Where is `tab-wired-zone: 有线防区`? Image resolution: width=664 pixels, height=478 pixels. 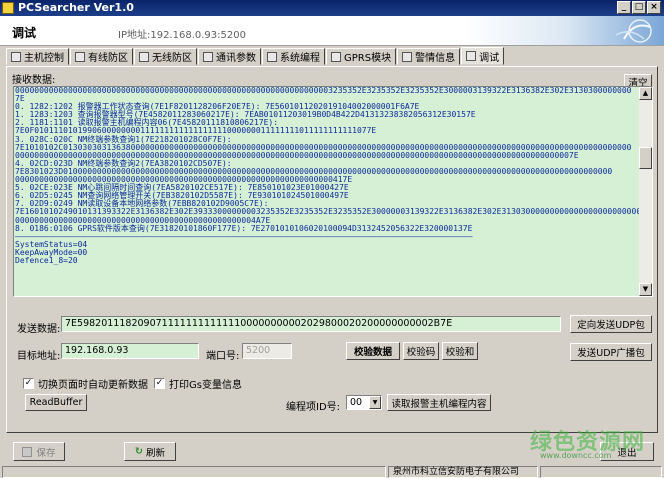 tab-wired-zone: 有线防区 is located at coordinates (101, 56).